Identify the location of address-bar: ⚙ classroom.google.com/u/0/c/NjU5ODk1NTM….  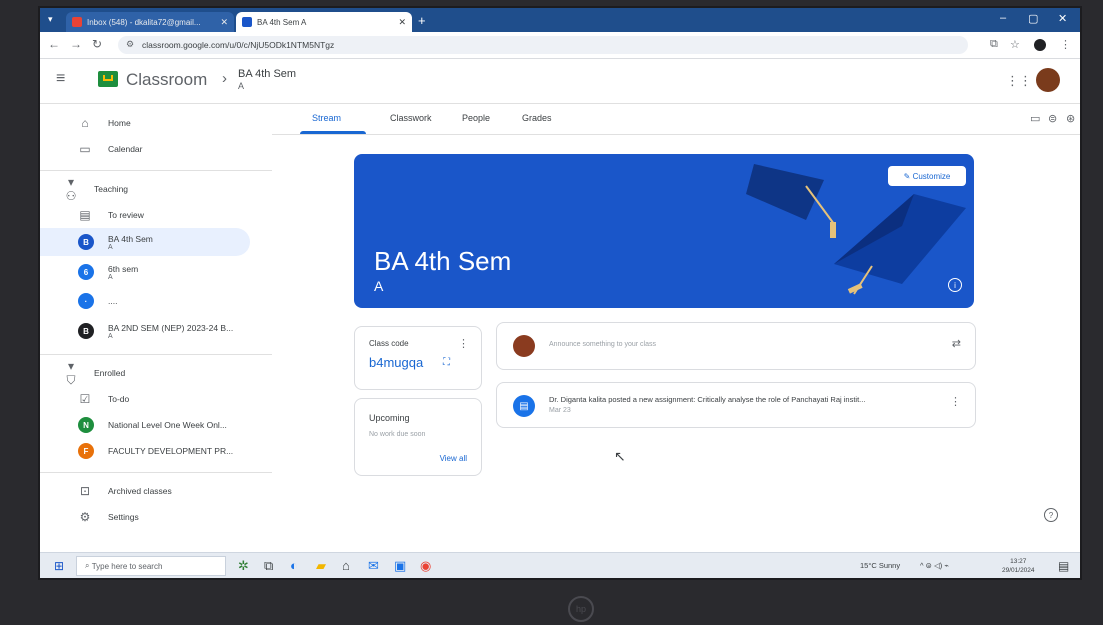
(543, 45).